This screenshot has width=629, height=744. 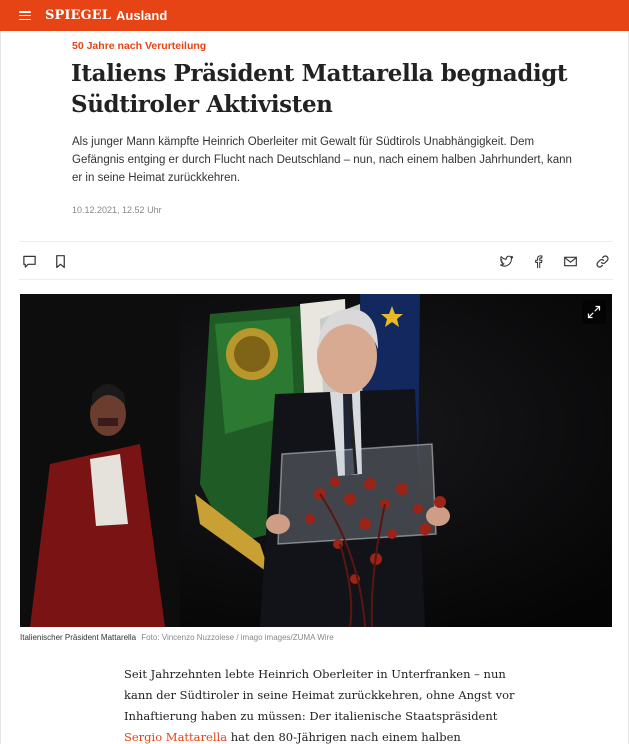 I want to click on link-icon, so click(x=602, y=261).